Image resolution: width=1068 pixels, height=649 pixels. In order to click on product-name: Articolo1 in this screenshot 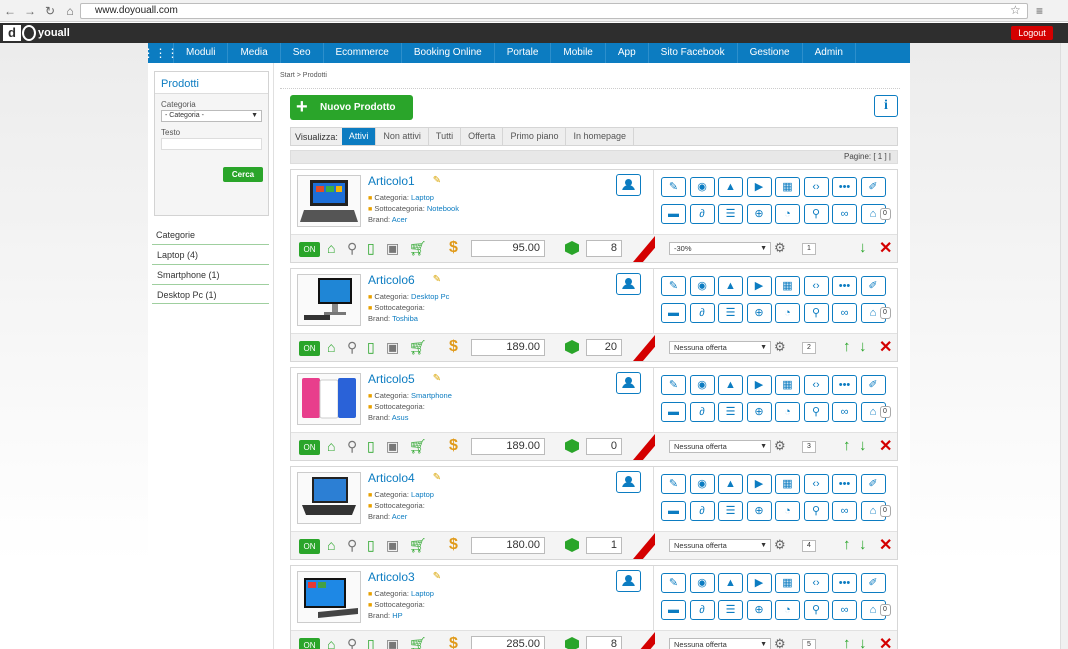, I will do `click(391, 181)`.